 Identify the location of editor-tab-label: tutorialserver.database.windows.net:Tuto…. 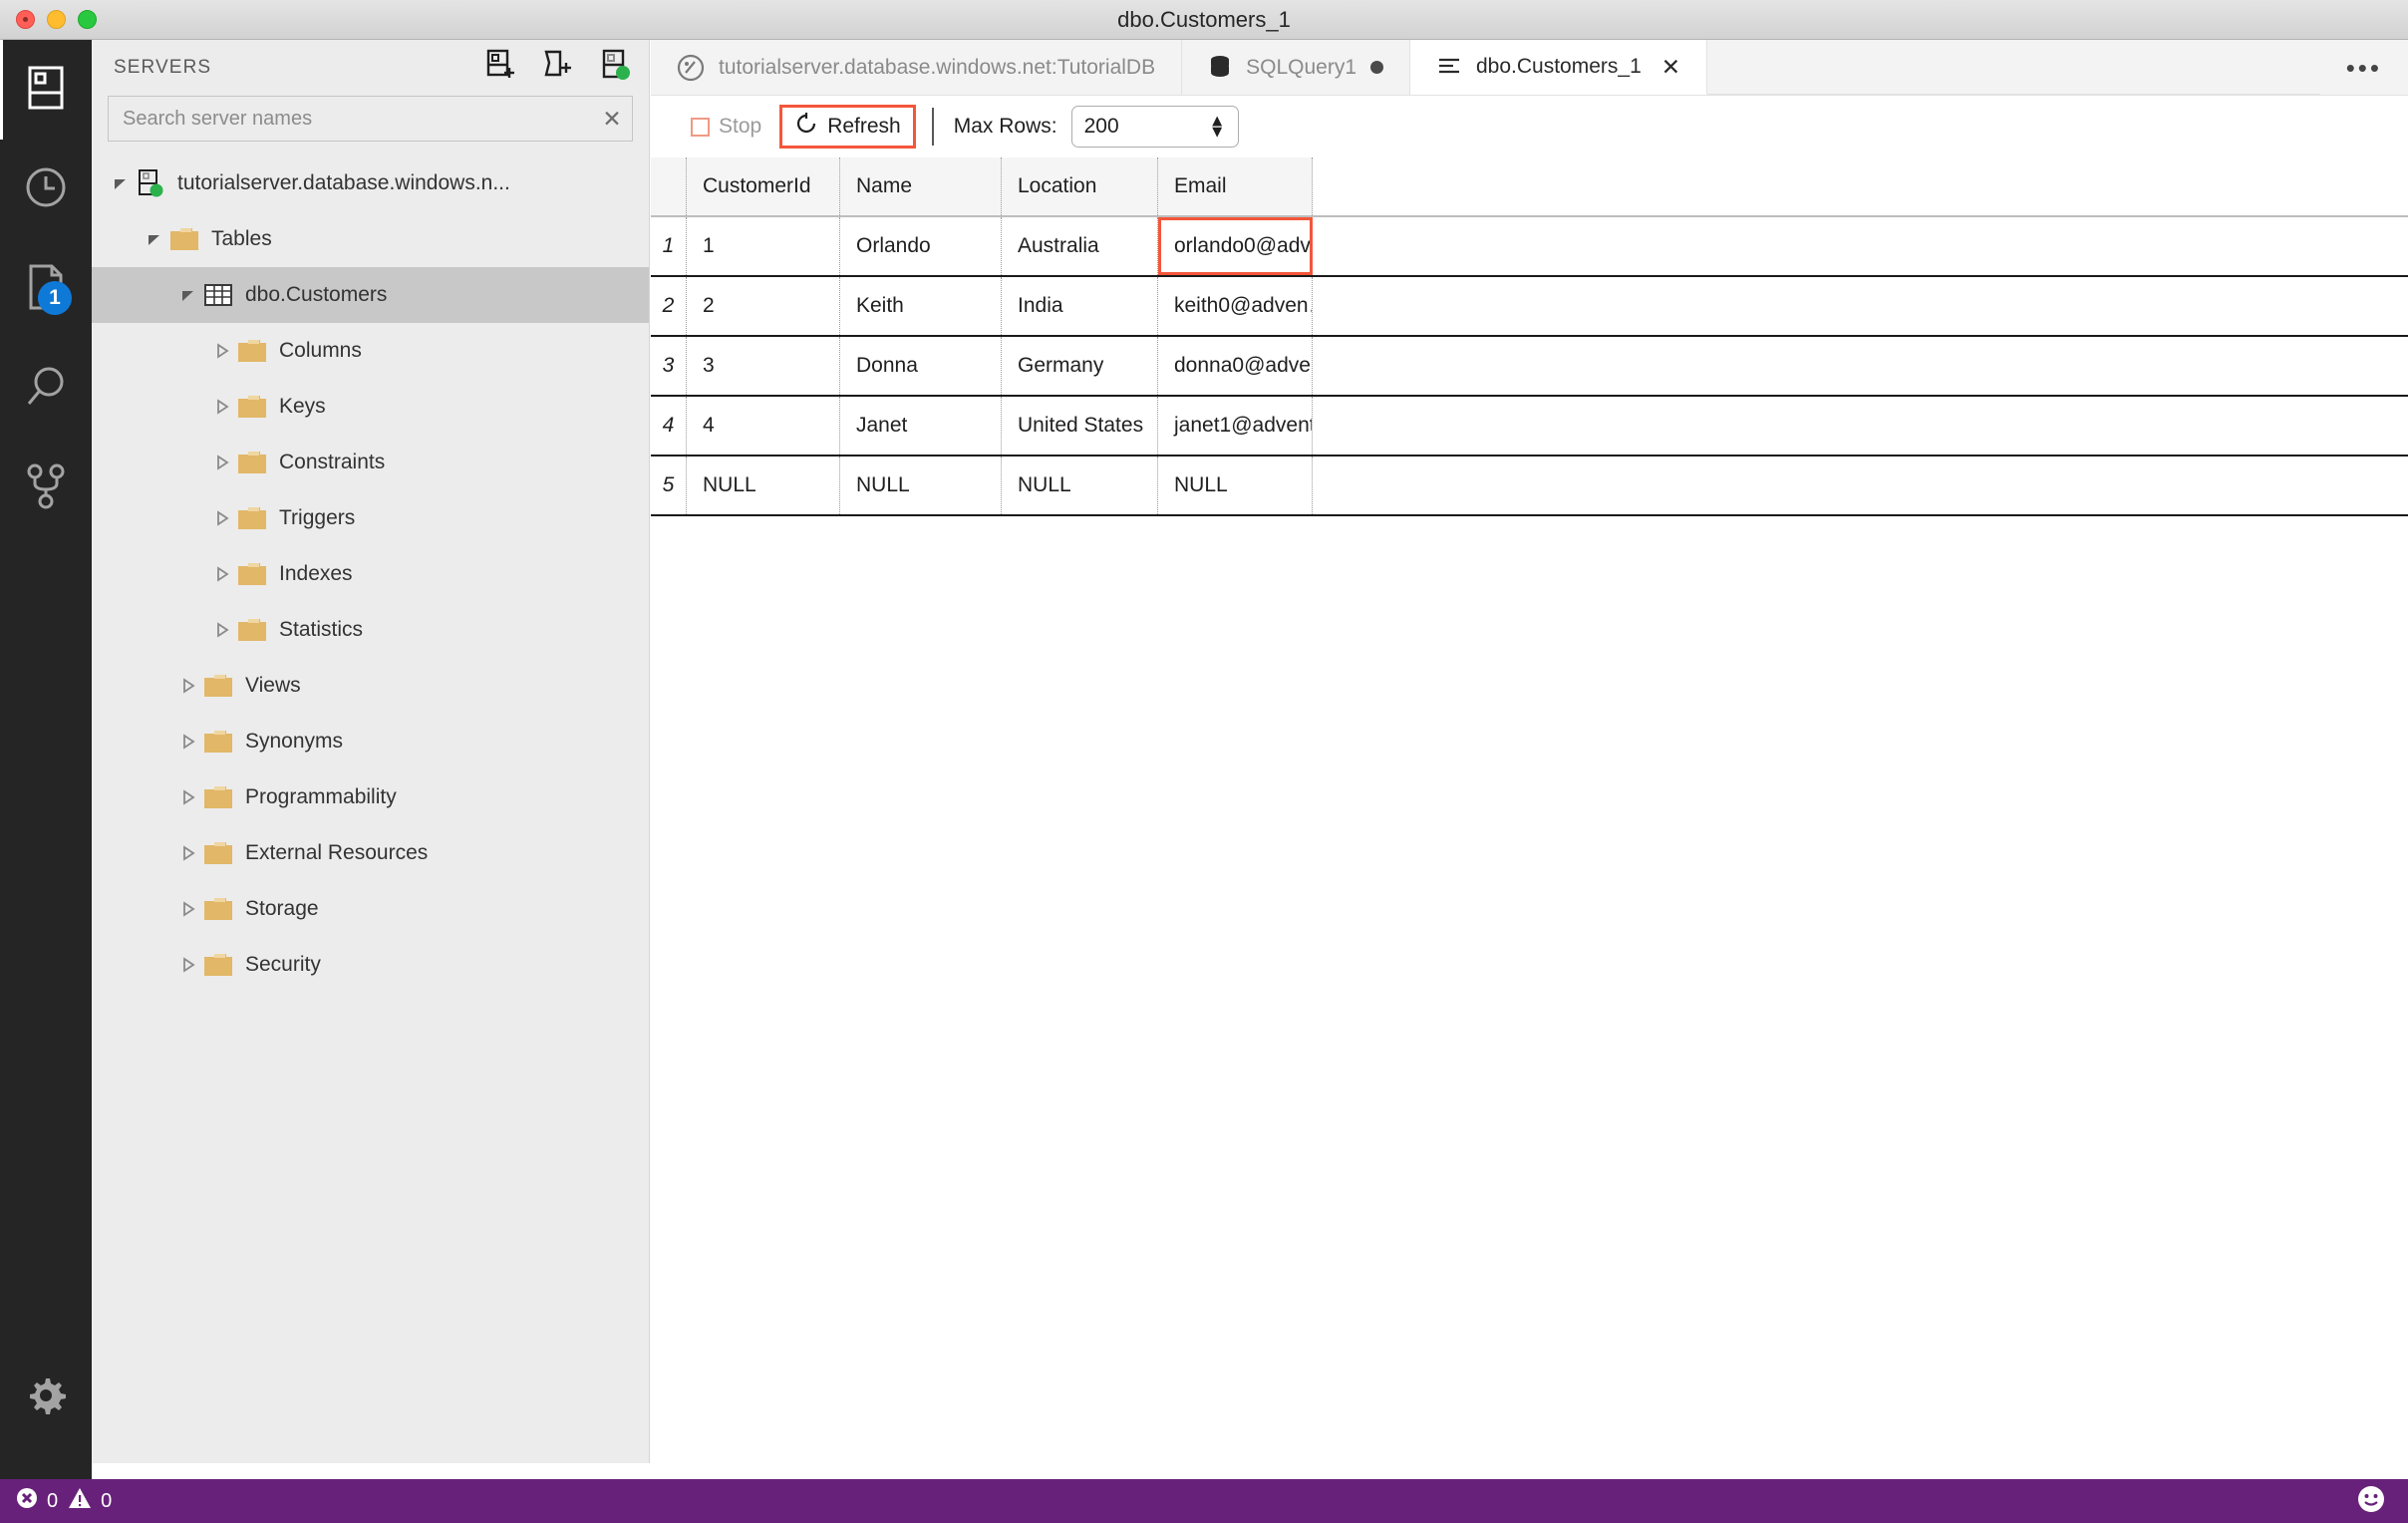
(937, 67).